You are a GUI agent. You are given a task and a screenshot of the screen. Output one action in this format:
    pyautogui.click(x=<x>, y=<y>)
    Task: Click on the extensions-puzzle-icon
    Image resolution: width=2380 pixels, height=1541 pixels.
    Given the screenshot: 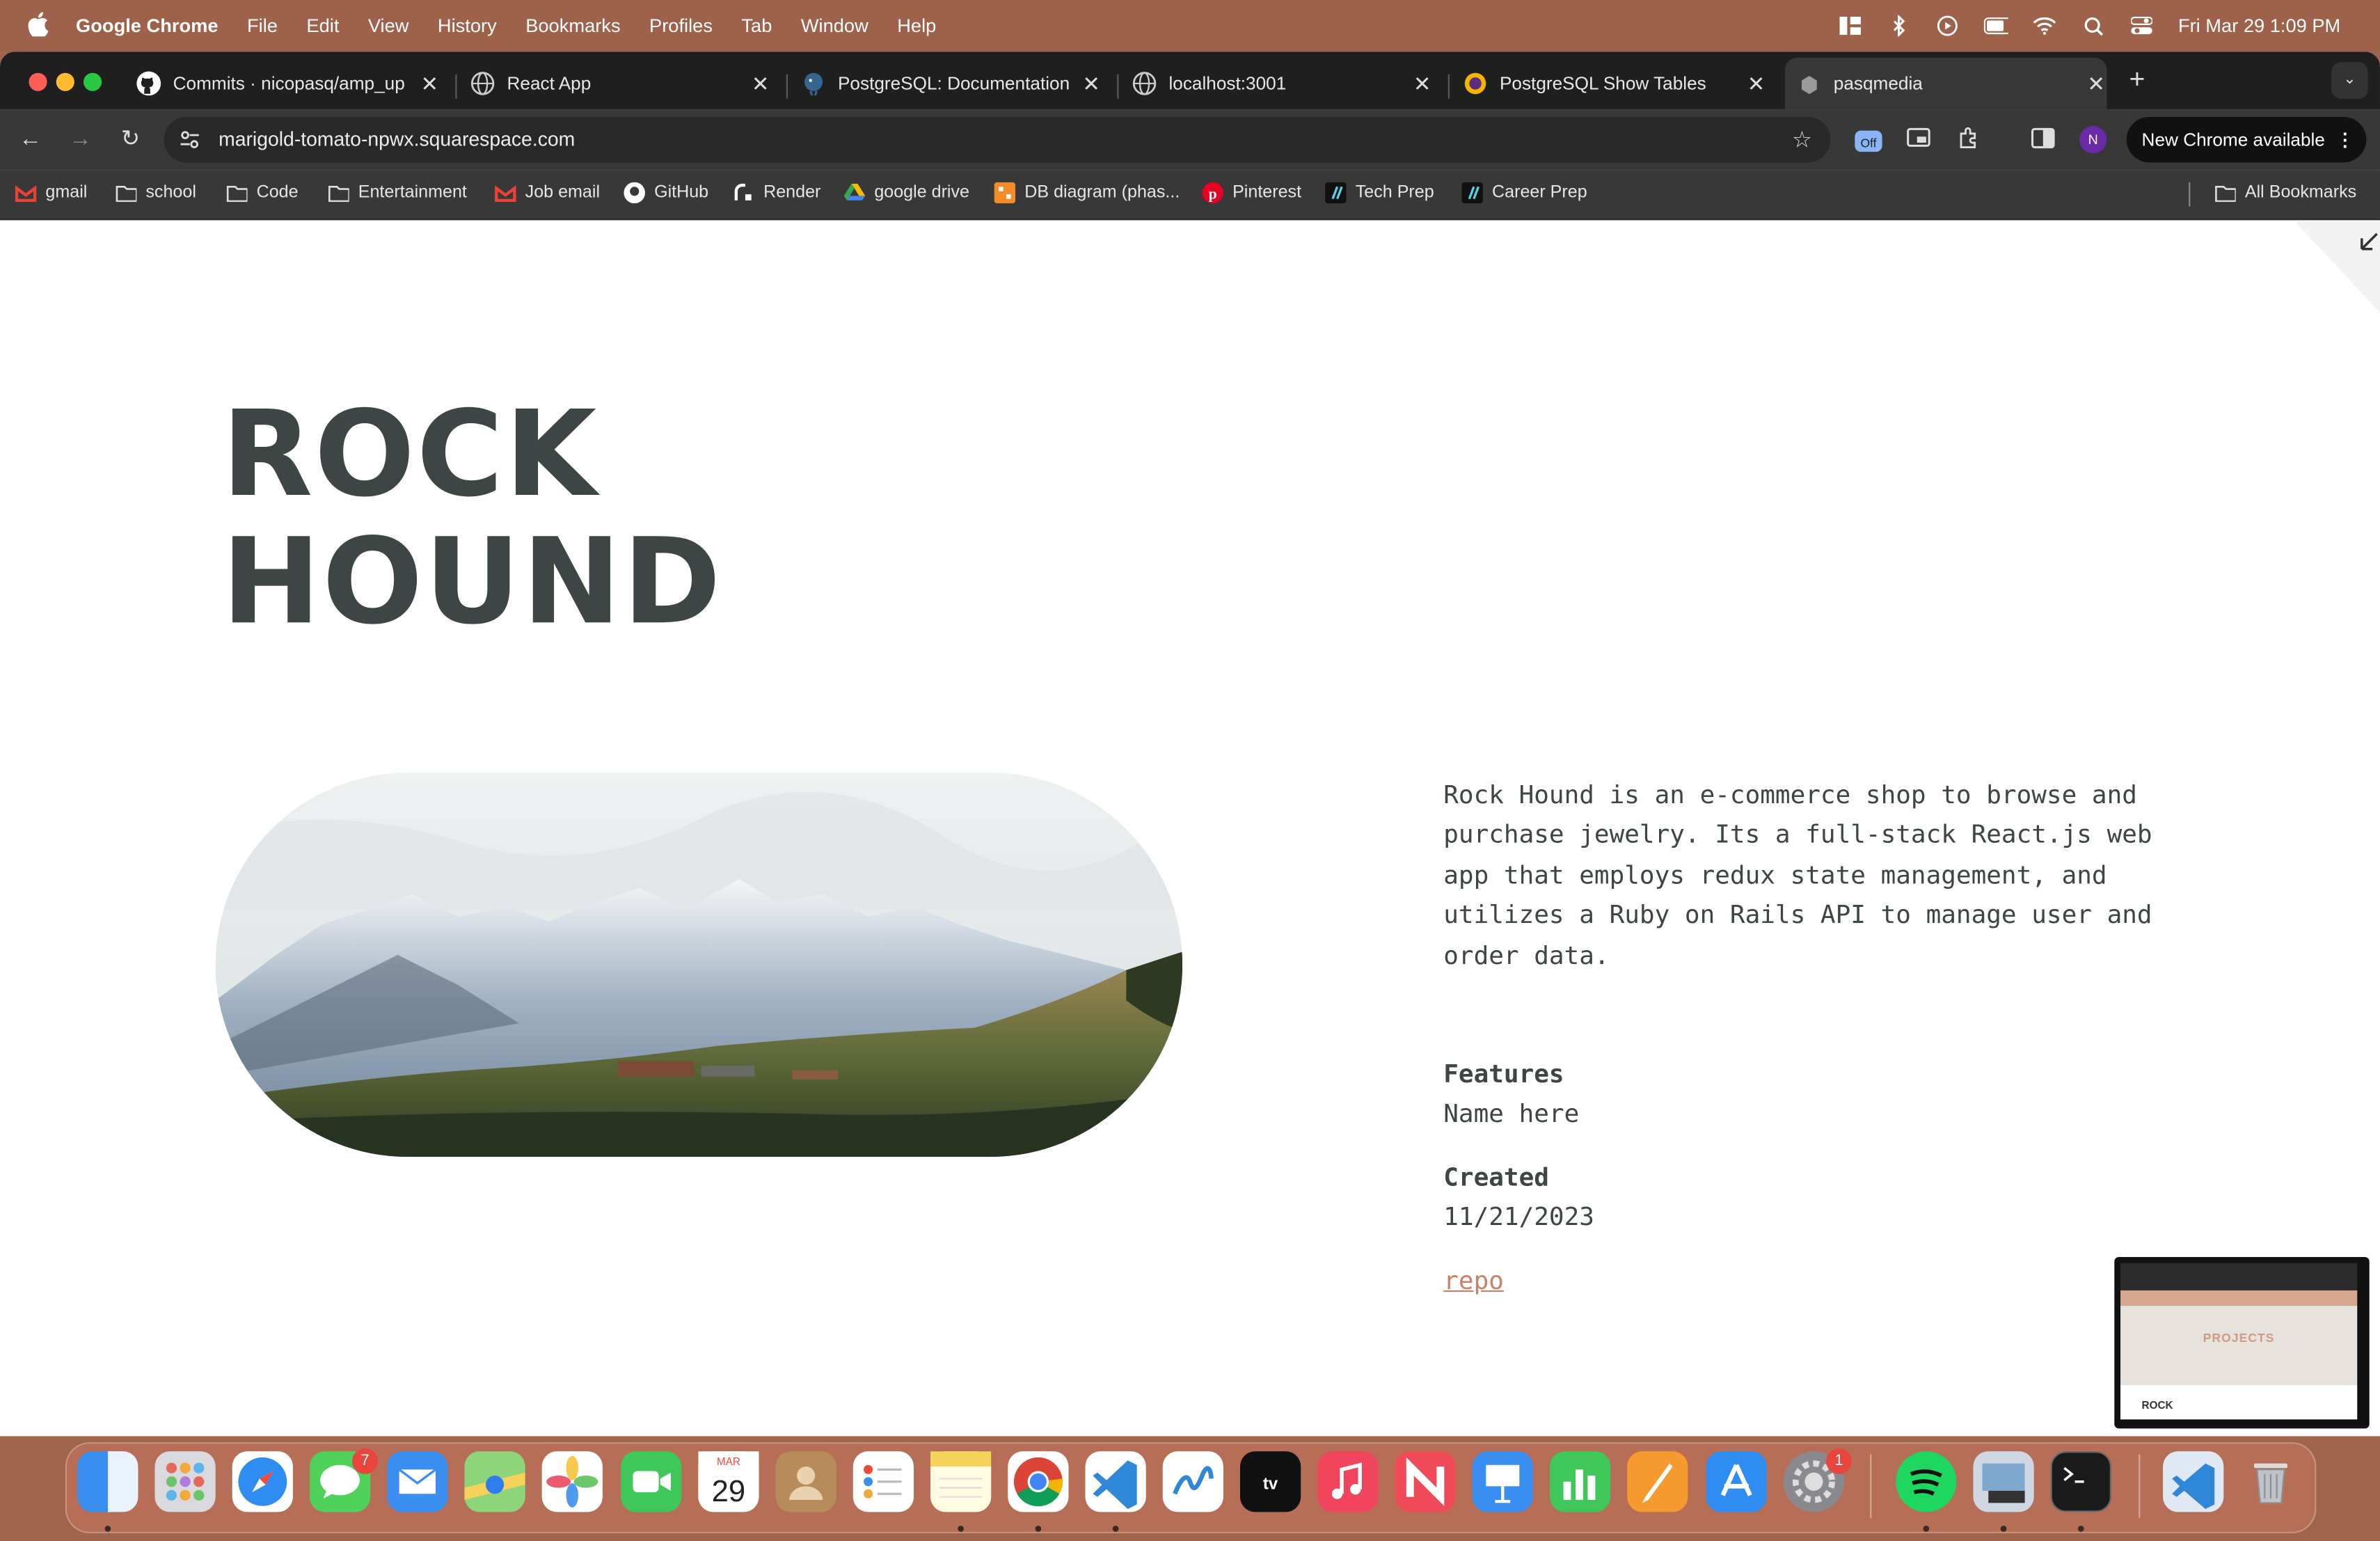 What is the action you would take?
    pyautogui.click(x=1969, y=139)
    